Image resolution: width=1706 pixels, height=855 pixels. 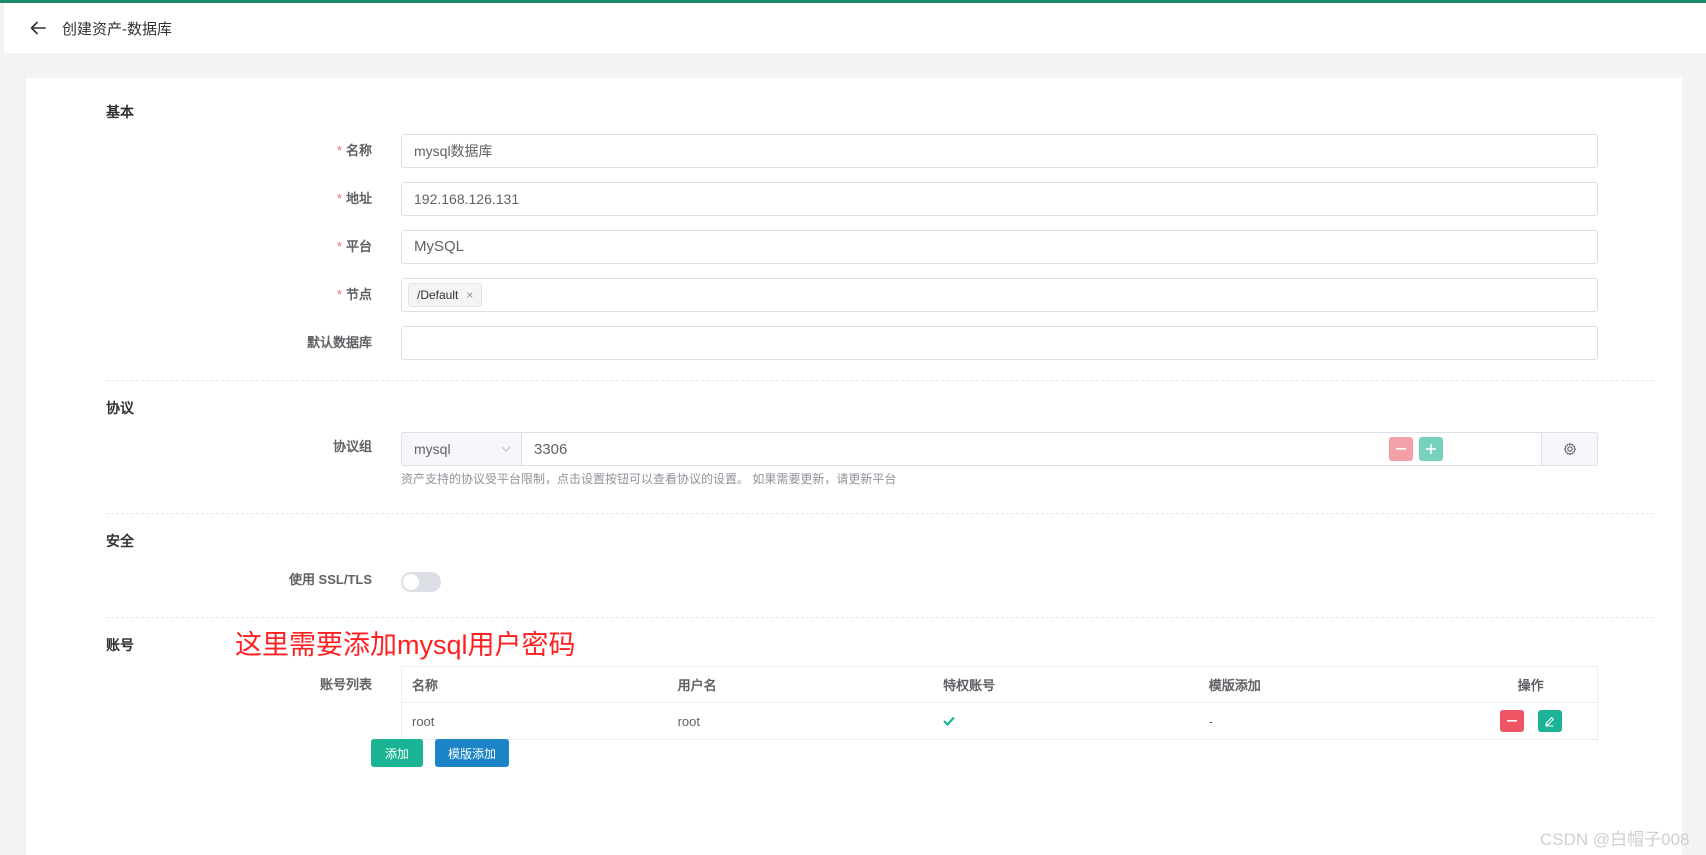 What do you see at coordinates (425, 685) in the screenshot?
I see `column-header-name: 名称` at bounding box center [425, 685].